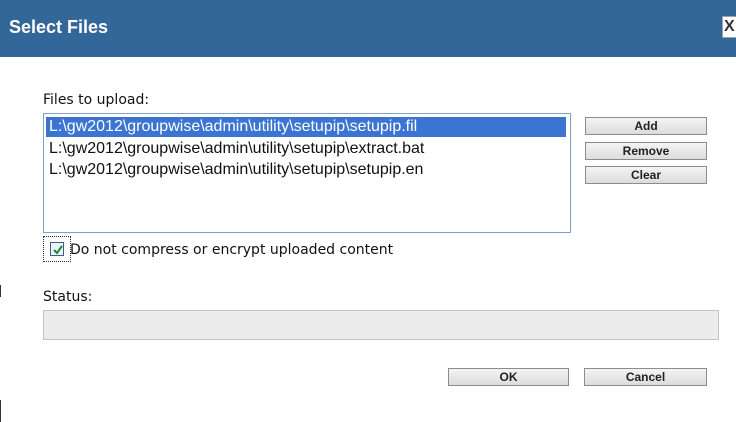 The height and width of the screenshot is (422, 736). I want to click on status-field, so click(381, 325).